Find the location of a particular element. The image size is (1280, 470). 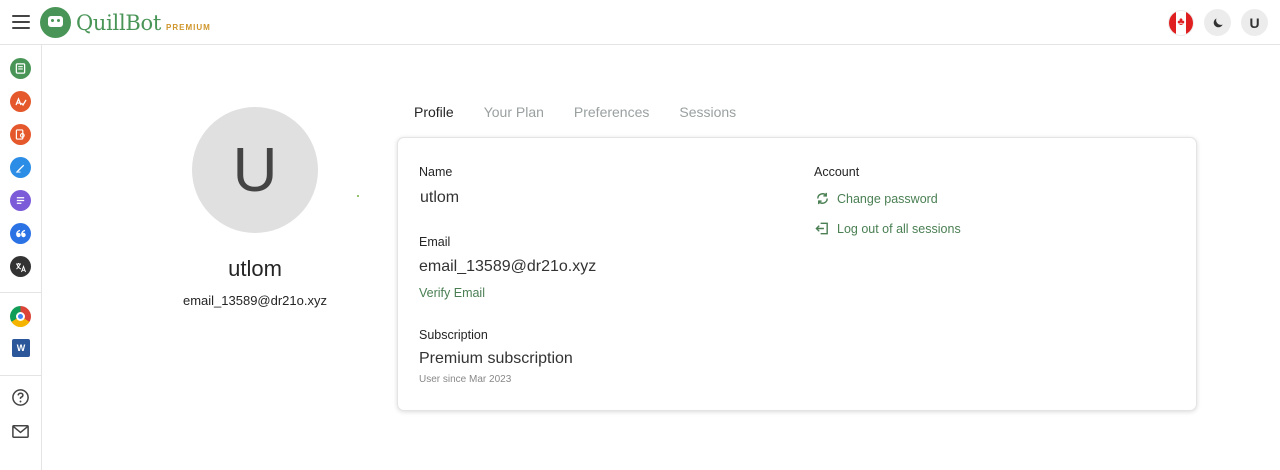

premium-badge: PREMIUM is located at coordinates (188, 27).